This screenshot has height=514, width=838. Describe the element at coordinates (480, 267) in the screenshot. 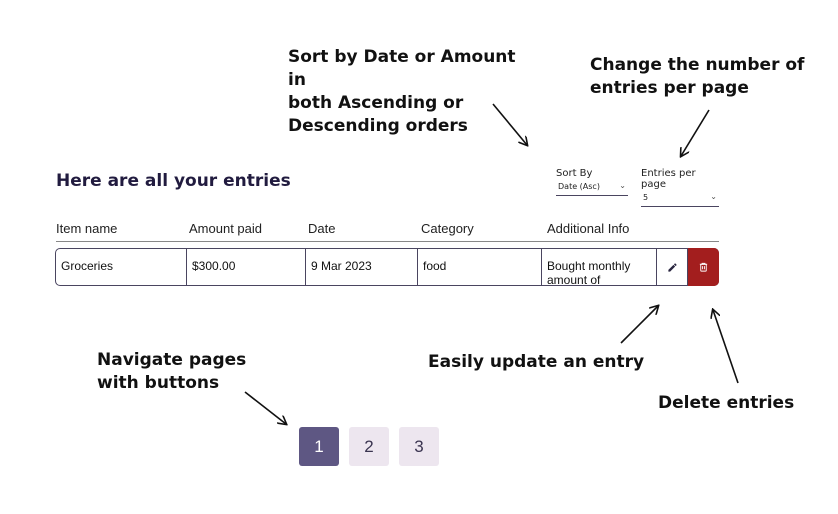

I see `cell-category: food` at that location.